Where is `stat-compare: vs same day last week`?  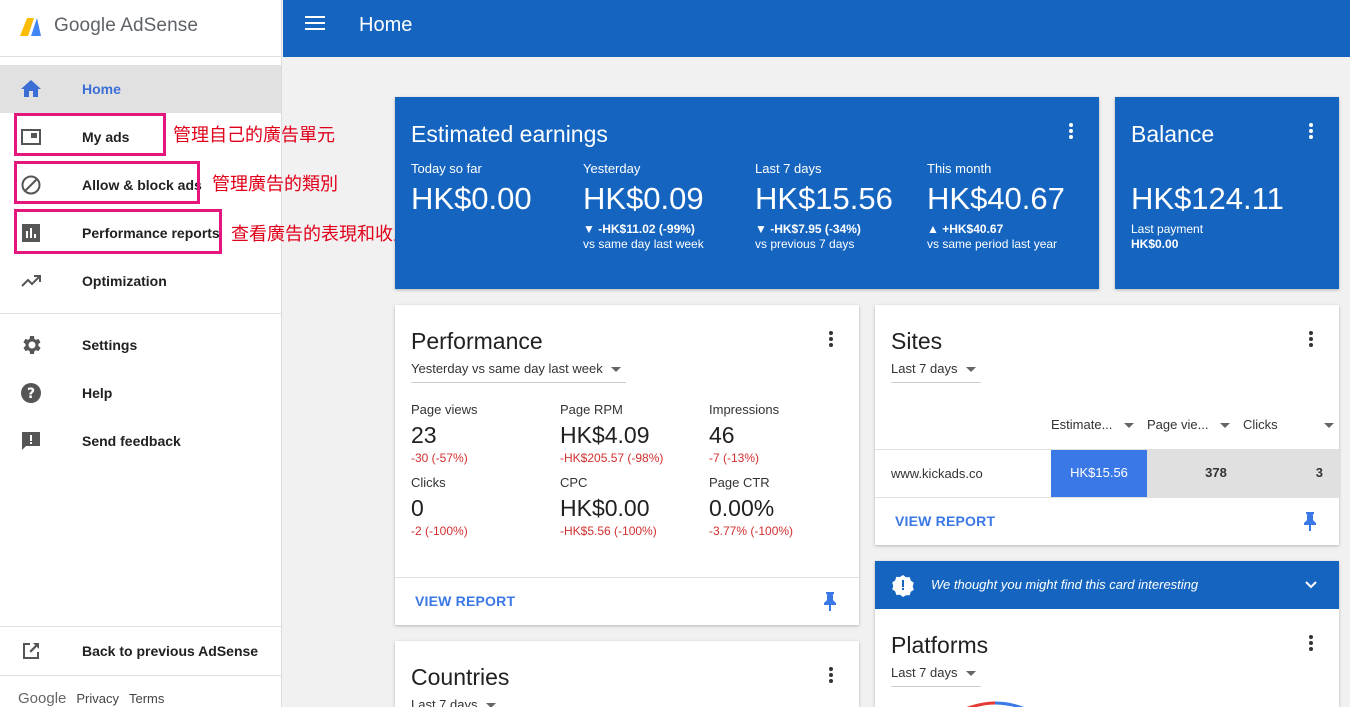 stat-compare: vs same day last week is located at coordinates (643, 244).